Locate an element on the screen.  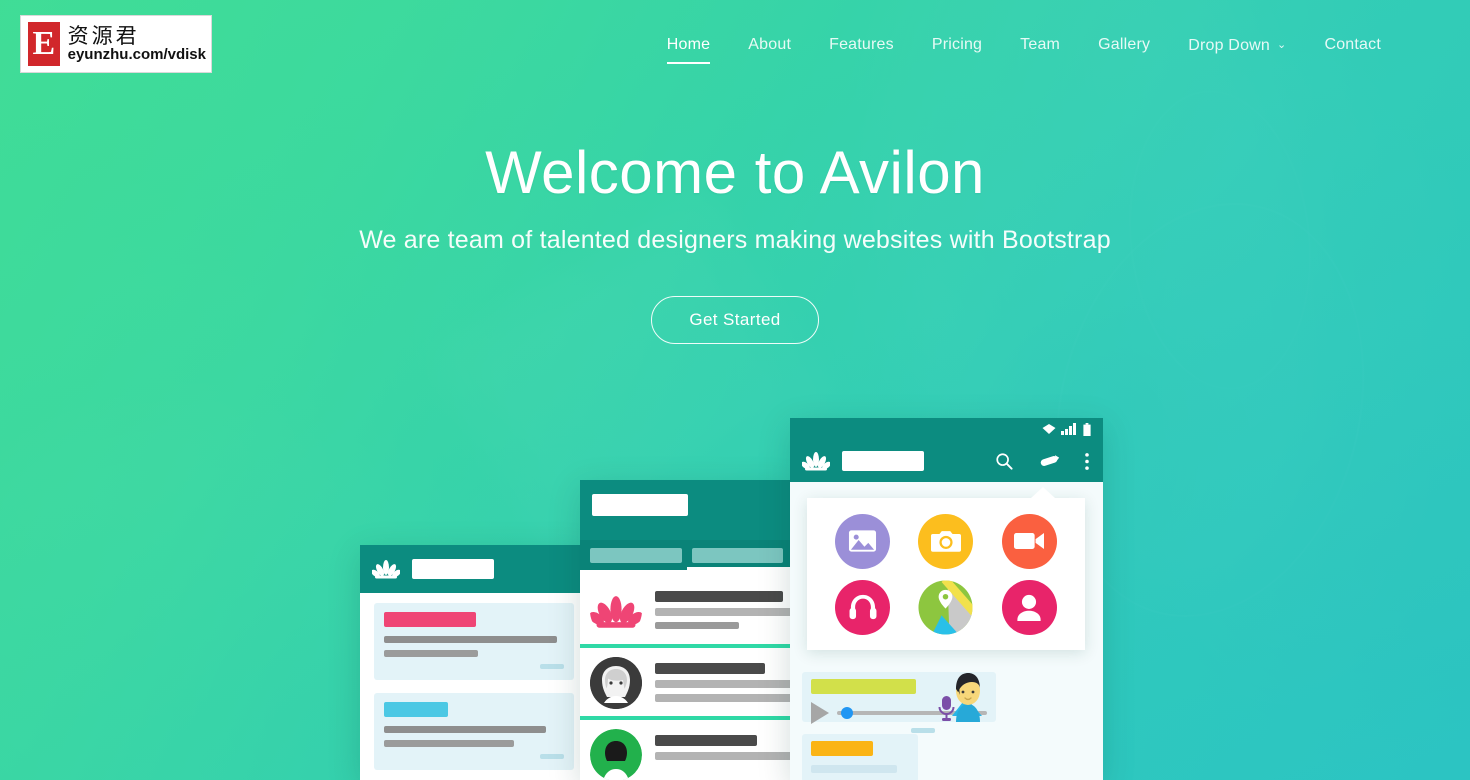
nav-label: About is located at coordinates (770, 44).